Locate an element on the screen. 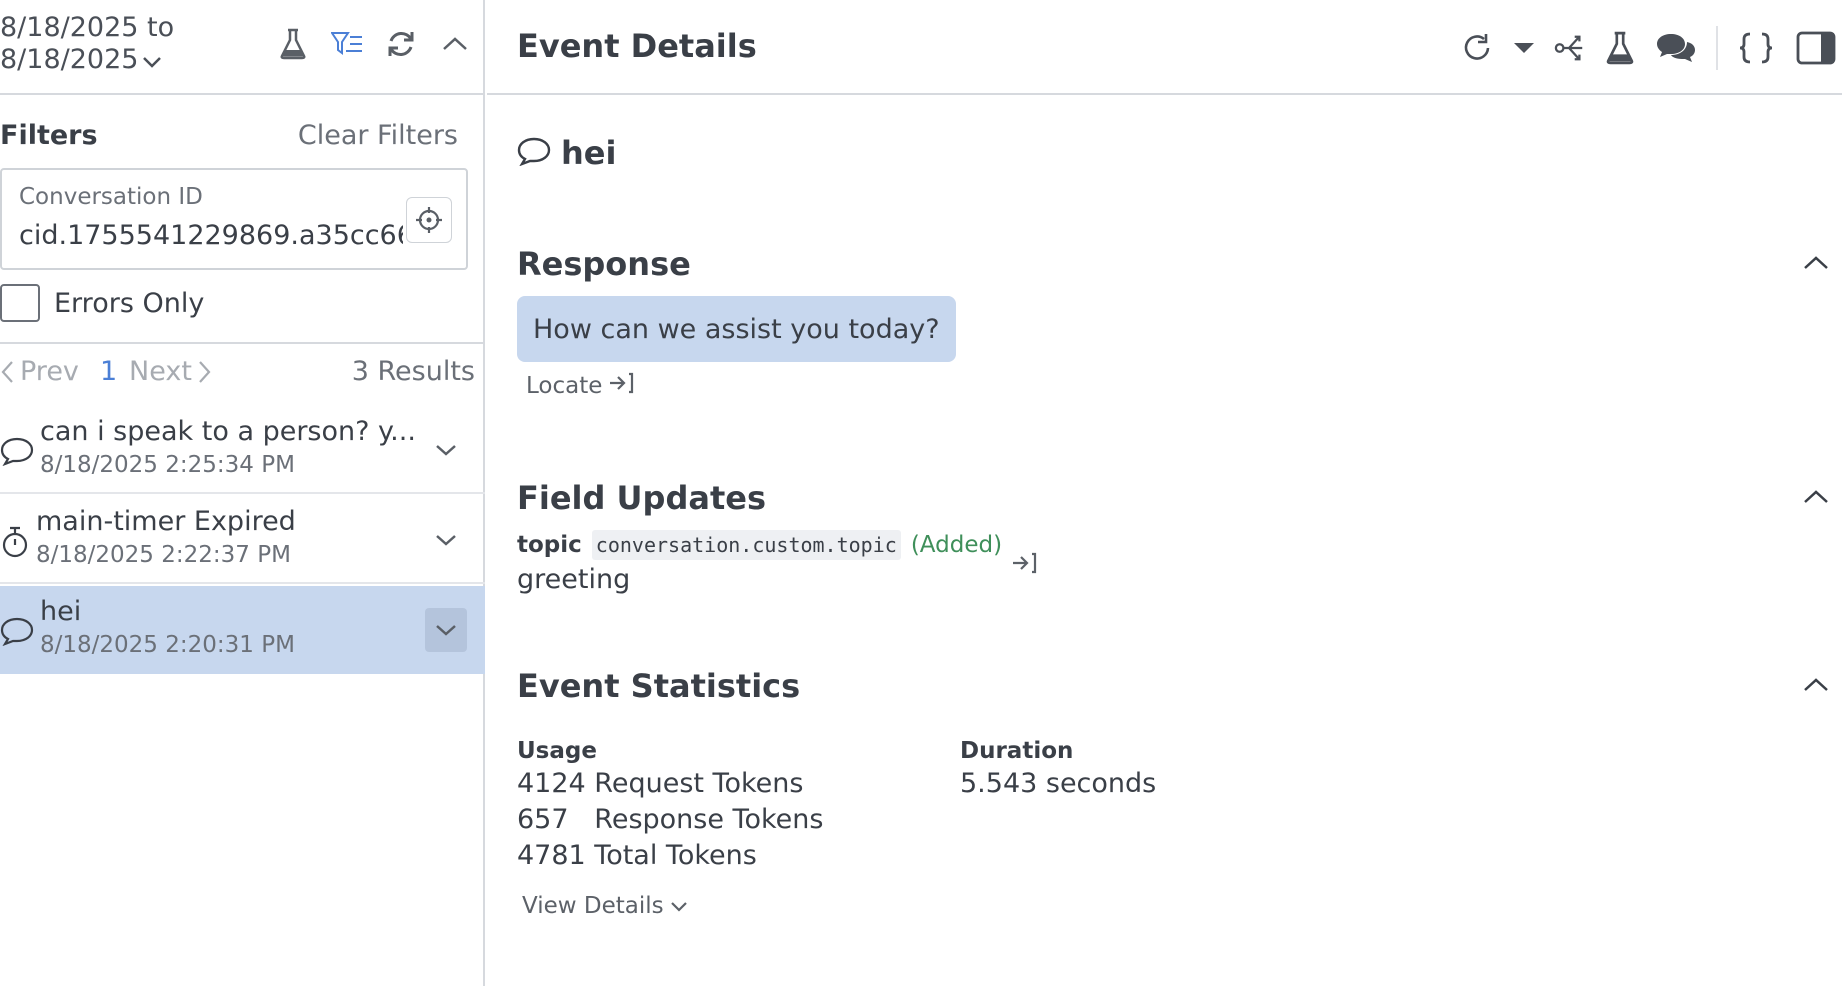 This screenshot has width=1842, height=986. toolbar-divider is located at coordinates (1717, 48).